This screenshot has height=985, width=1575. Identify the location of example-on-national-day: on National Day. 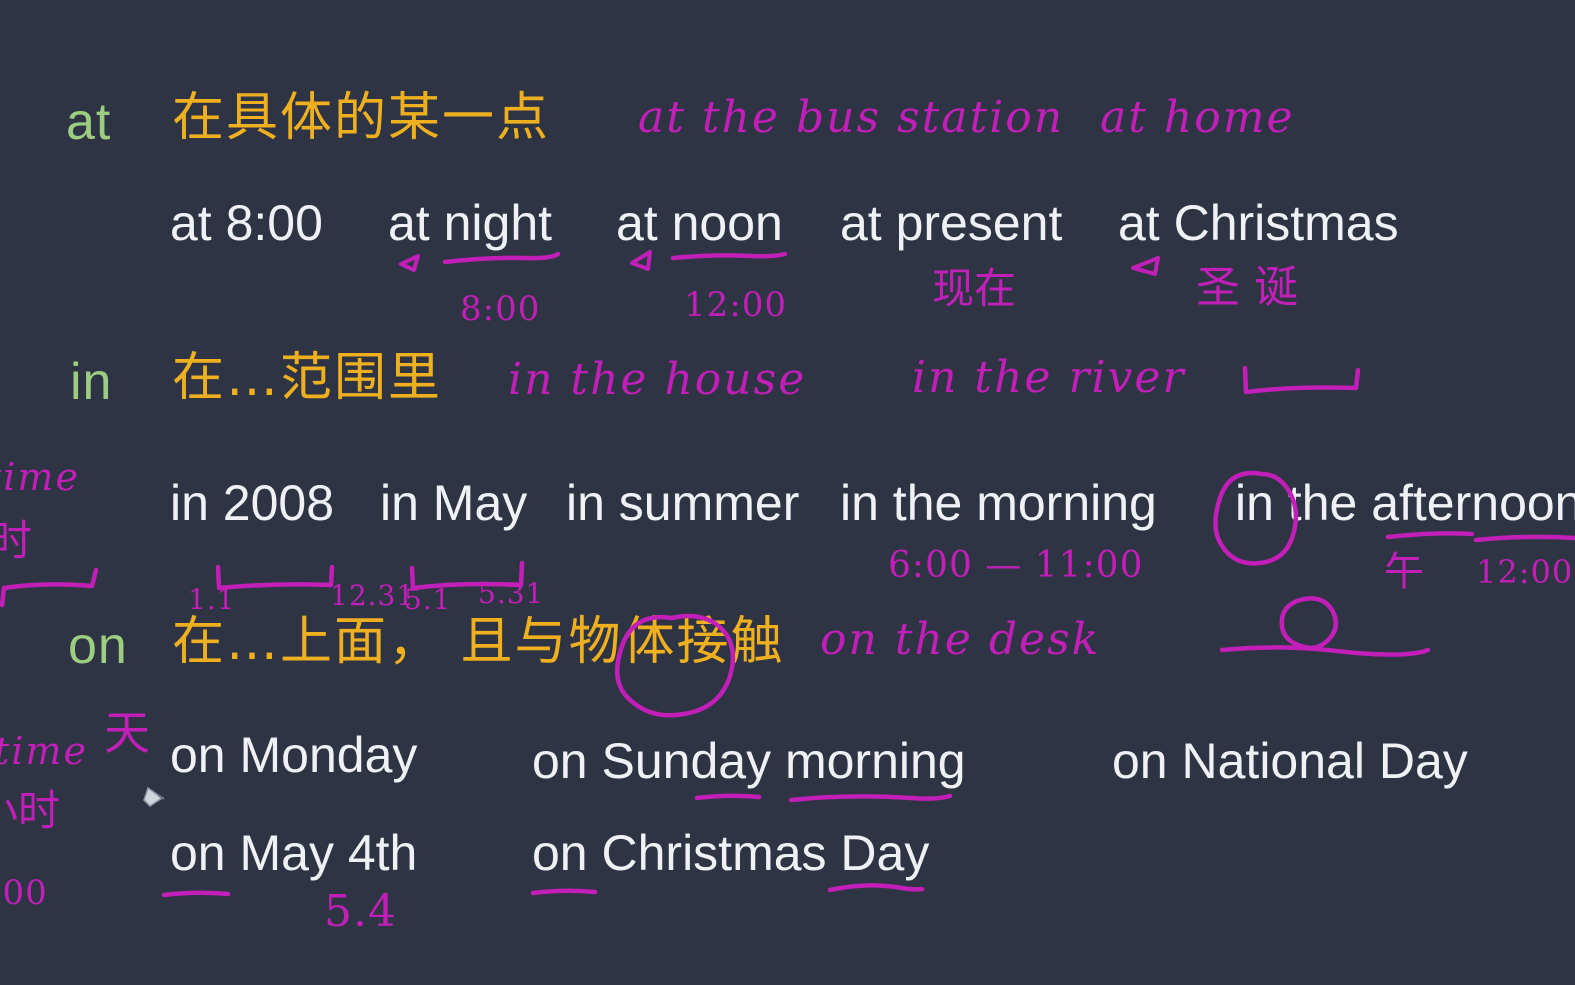
(1290, 761).